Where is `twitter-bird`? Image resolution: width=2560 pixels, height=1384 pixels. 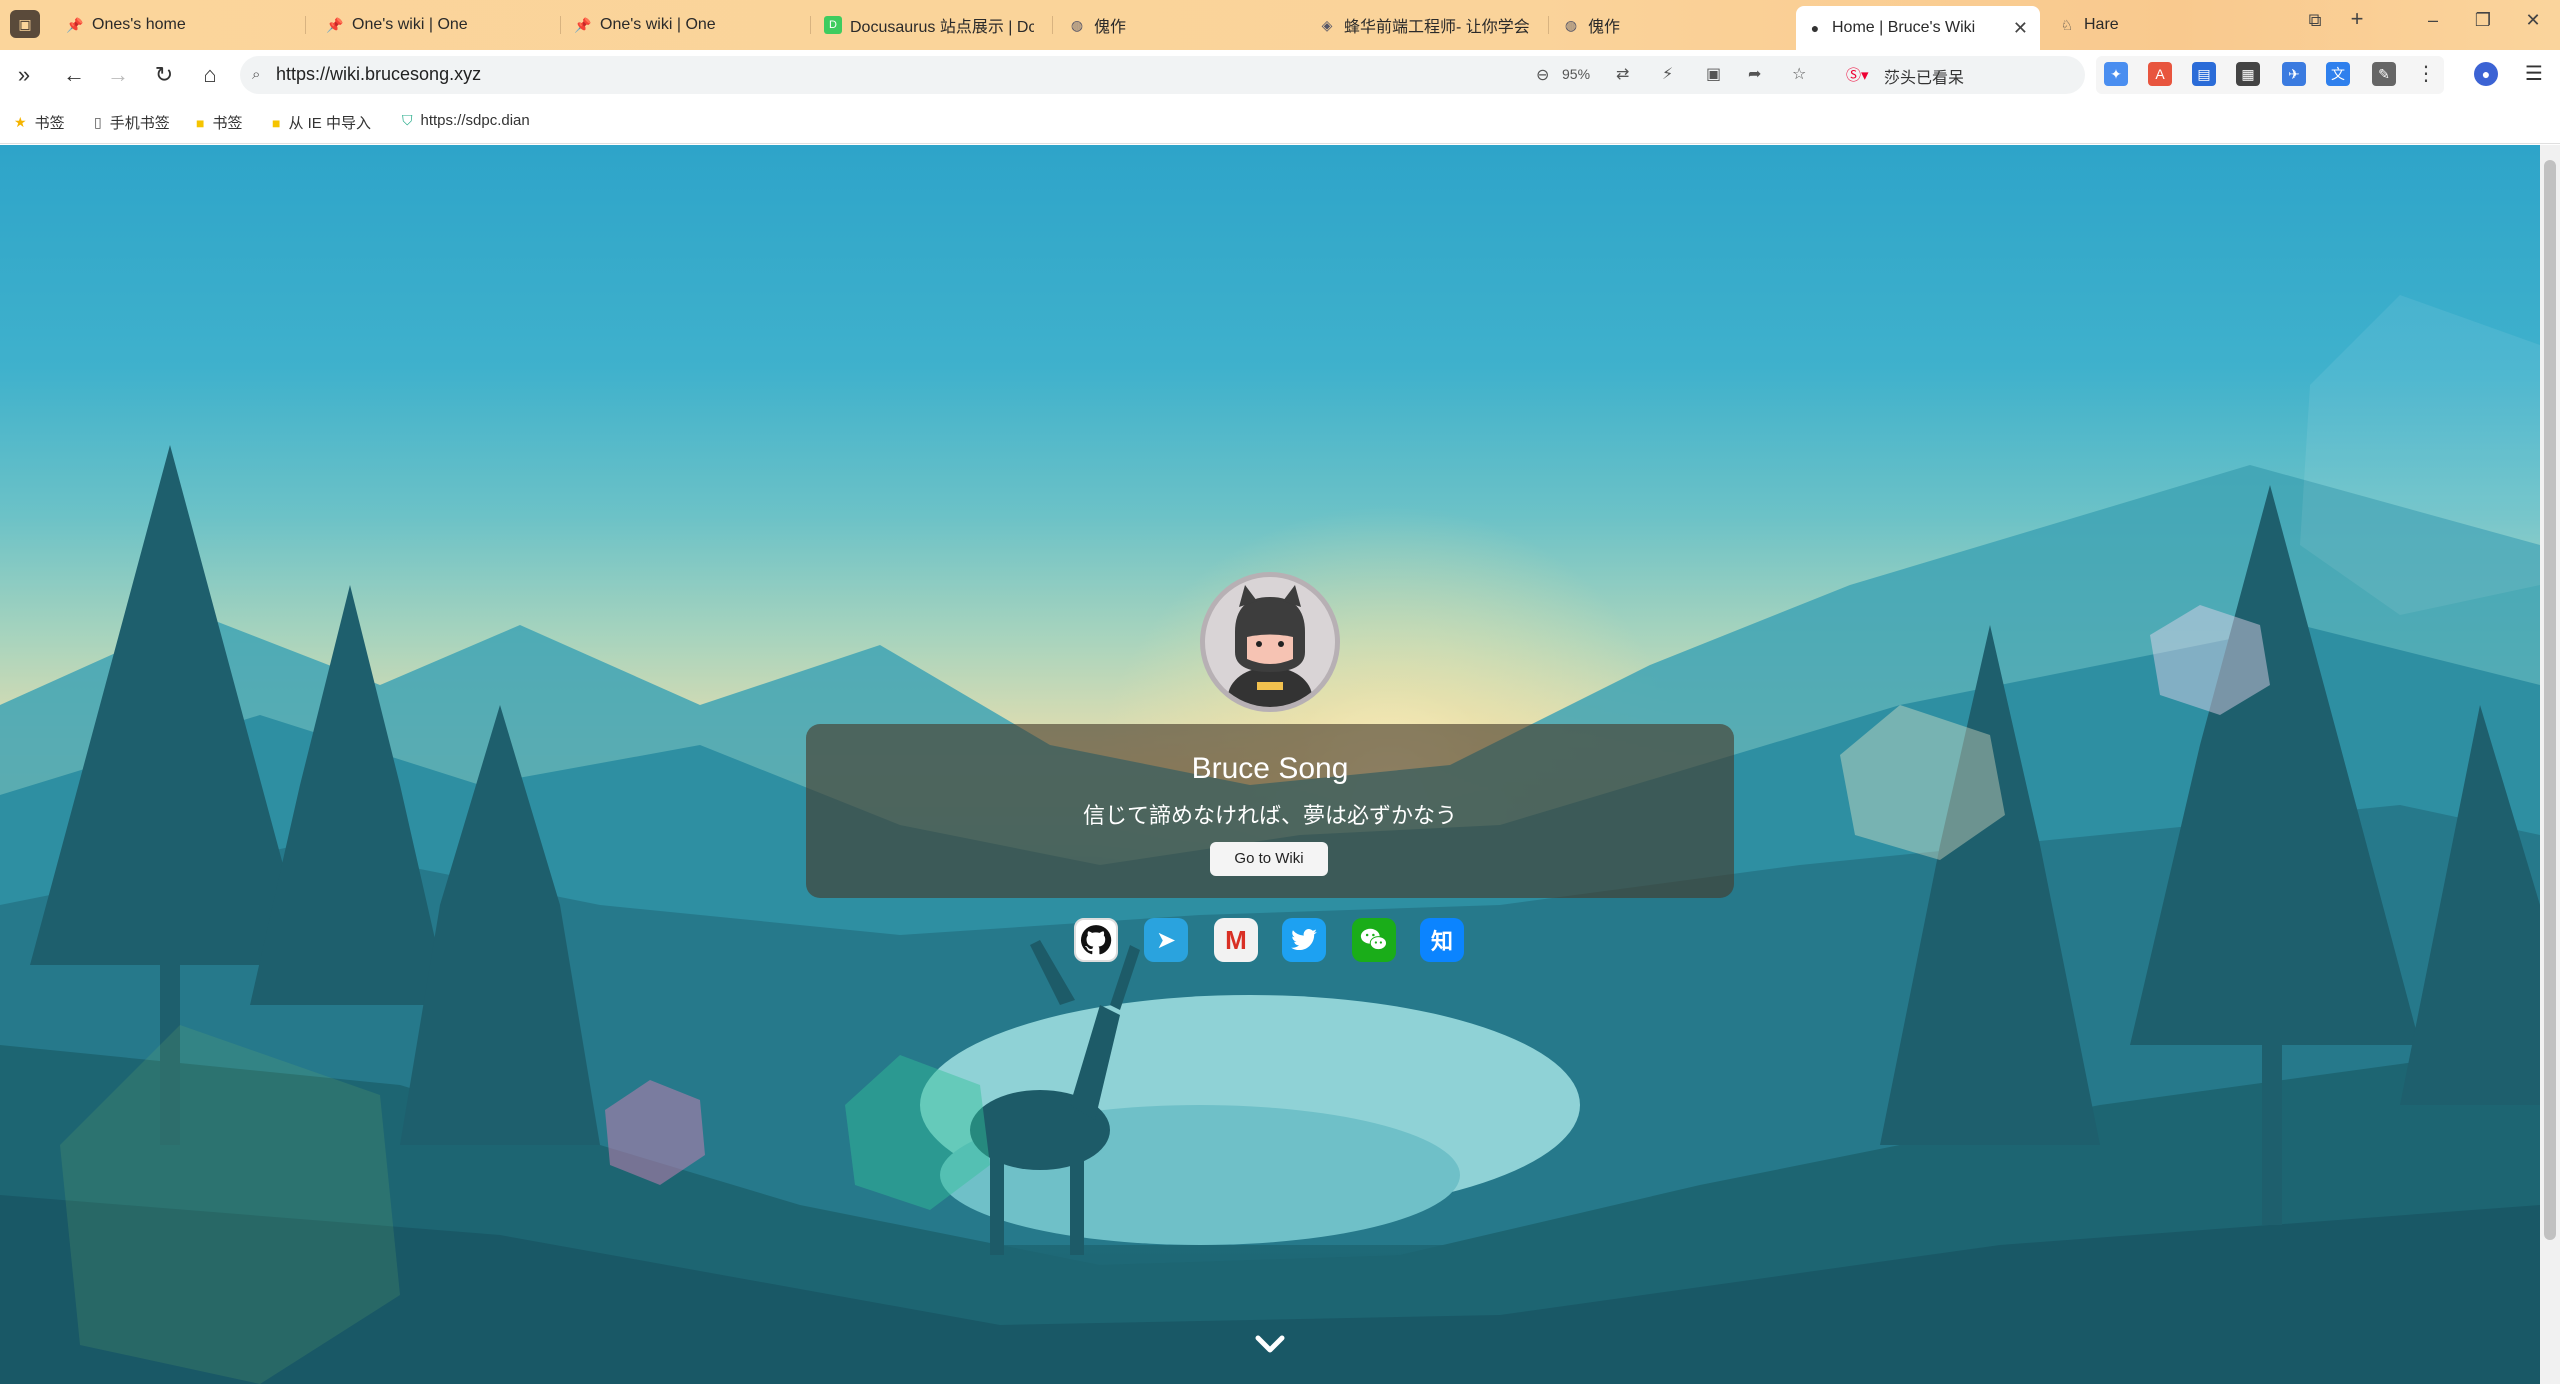 twitter-bird is located at coordinates (1304, 940).